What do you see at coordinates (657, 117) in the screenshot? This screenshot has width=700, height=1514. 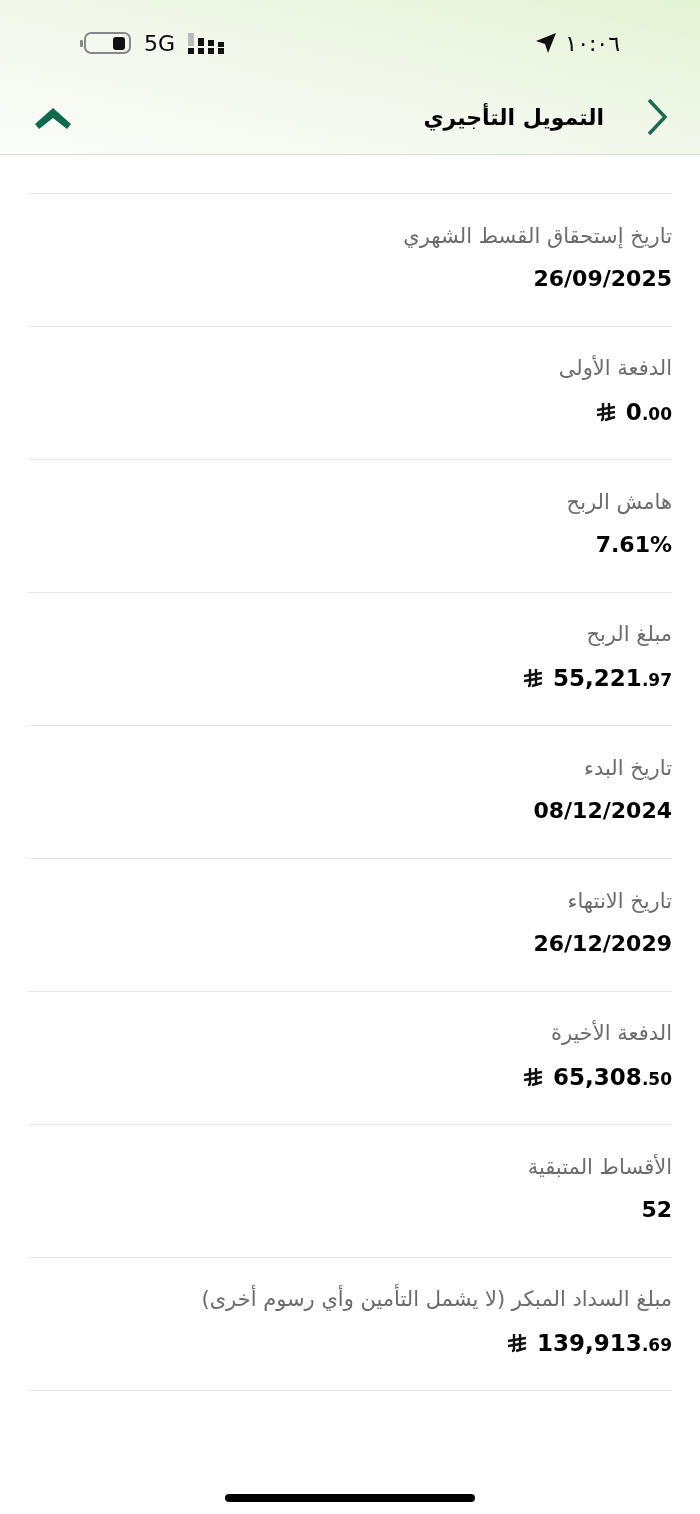 I see `back-chevron-icon` at bounding box center [657, 117].